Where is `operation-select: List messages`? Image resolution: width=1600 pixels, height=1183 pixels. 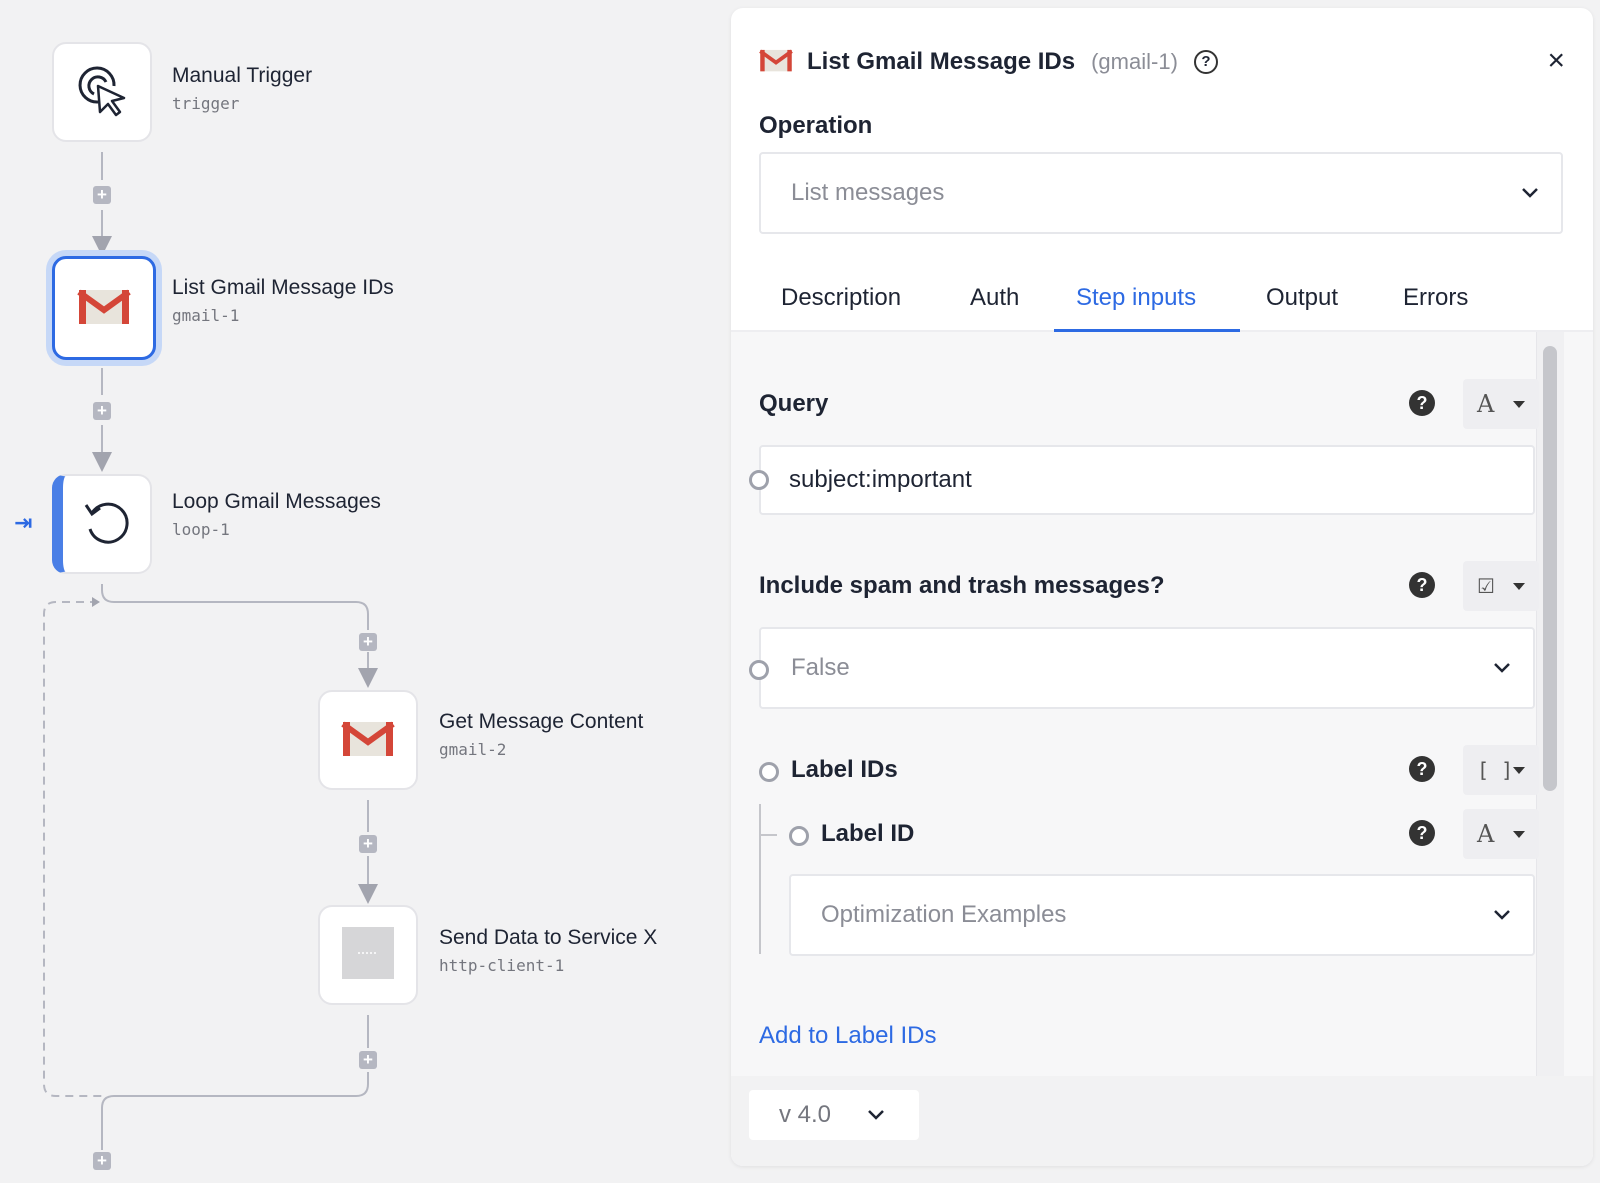
operation-select: List messages is located at coordinates (1161, 193).